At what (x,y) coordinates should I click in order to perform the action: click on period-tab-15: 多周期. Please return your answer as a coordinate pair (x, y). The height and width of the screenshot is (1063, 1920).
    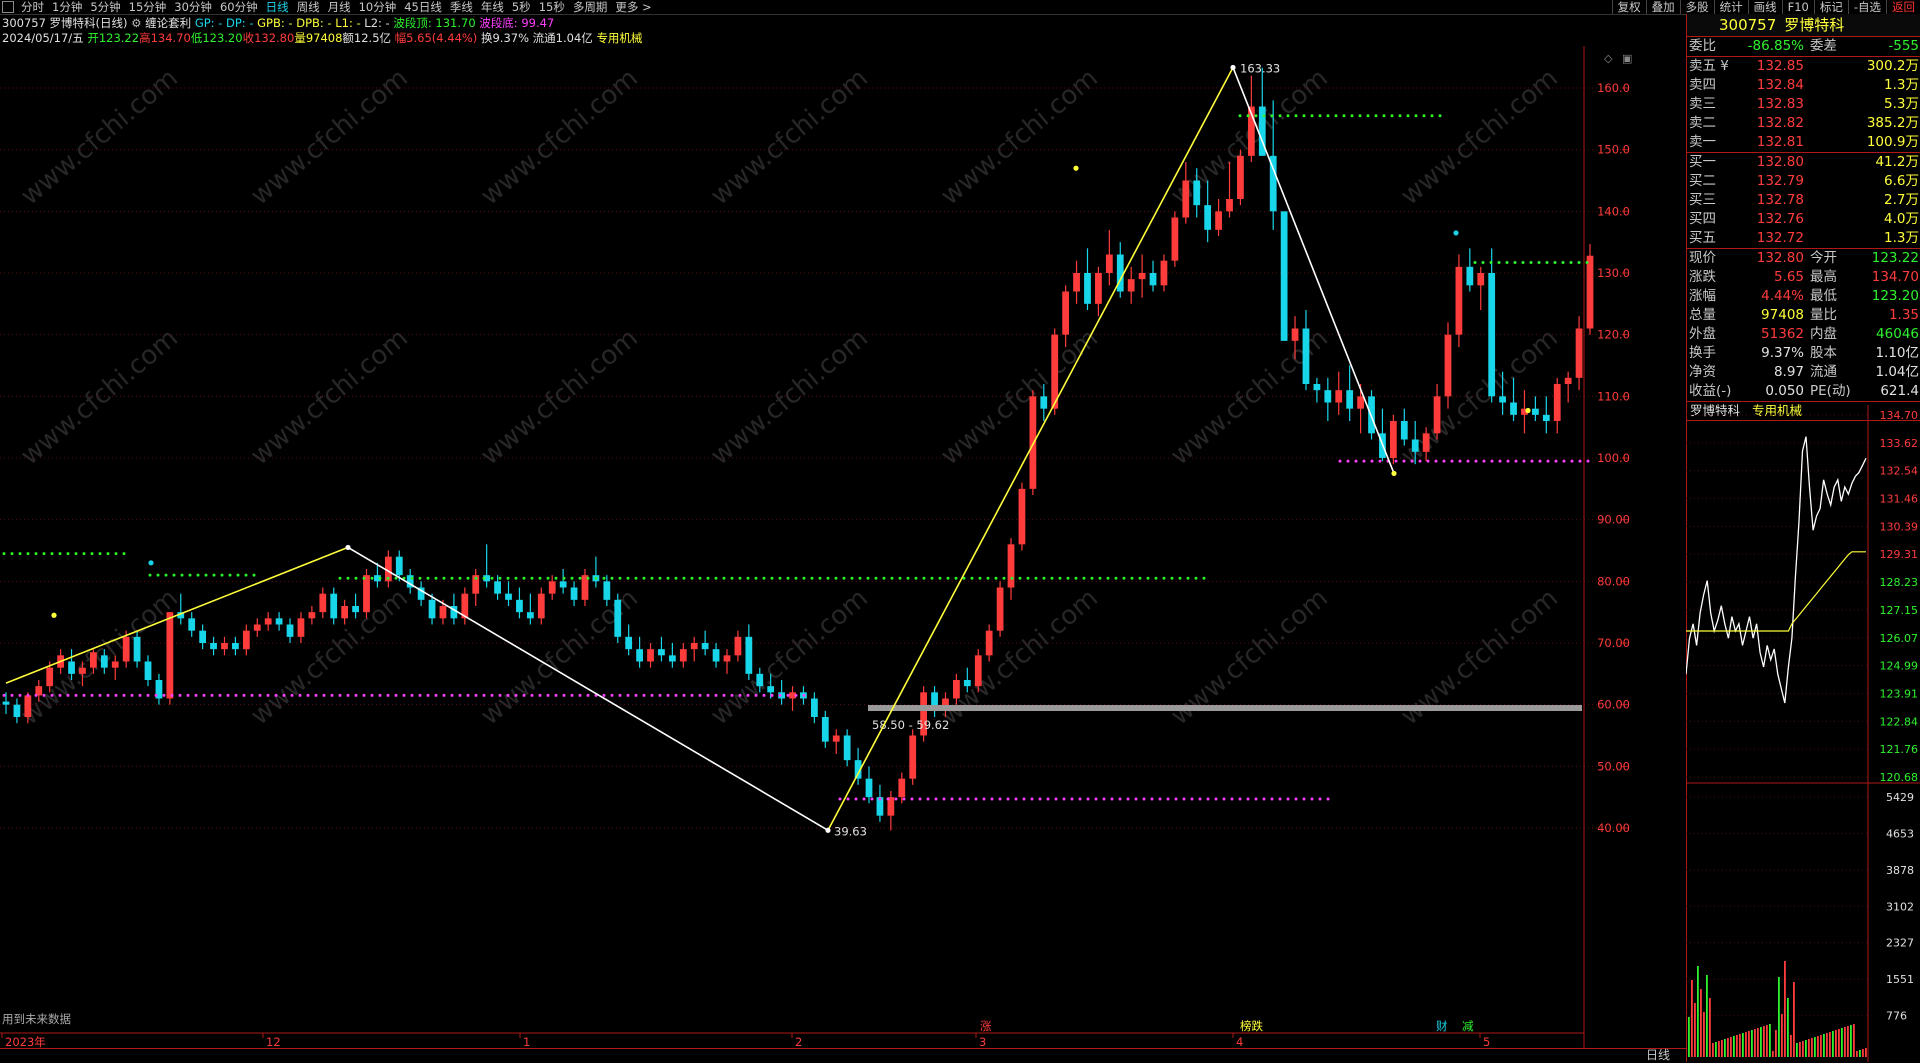
    Looking at the image, I should click on (591, 7).